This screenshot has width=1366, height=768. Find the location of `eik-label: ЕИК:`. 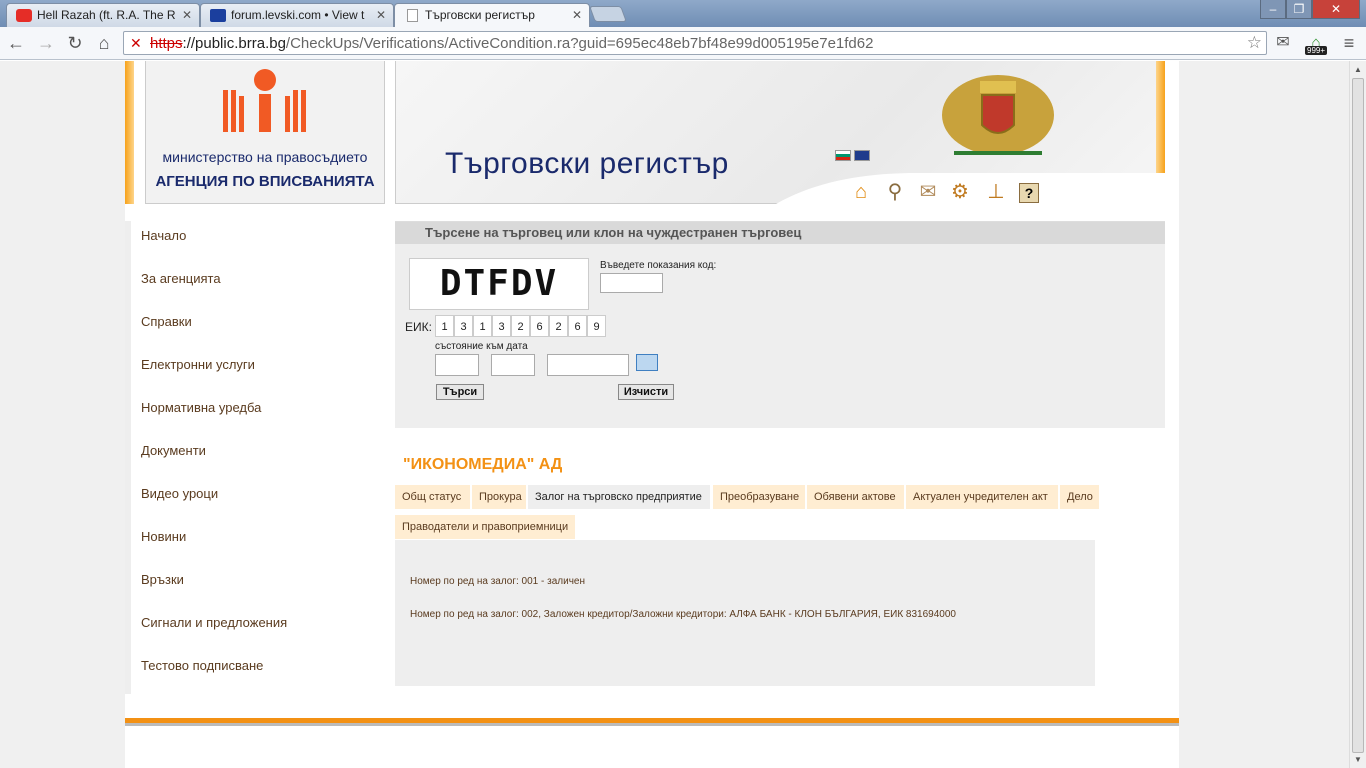

eik-label: ЕИК: is located at coordinates (418, 327).